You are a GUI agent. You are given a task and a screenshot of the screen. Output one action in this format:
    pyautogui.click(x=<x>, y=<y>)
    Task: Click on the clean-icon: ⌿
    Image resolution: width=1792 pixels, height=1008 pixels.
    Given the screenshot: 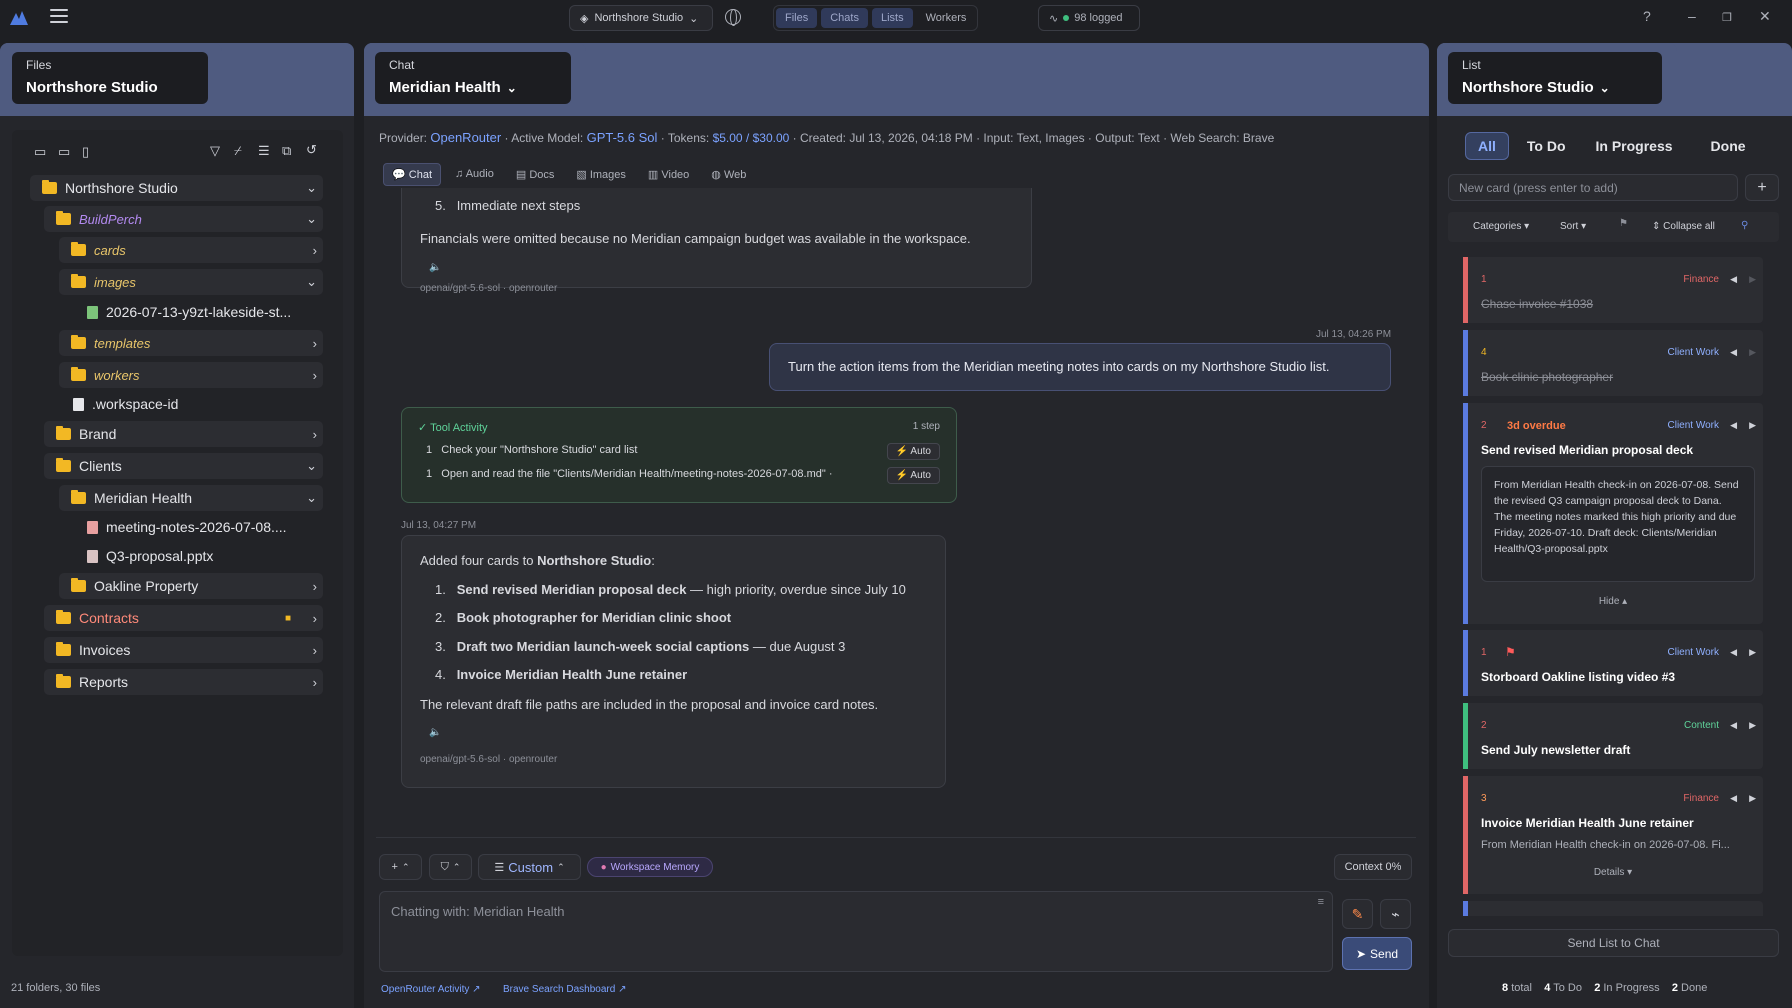 What is the action you would take?
    pyautogui.click(x=238, y=151)
    